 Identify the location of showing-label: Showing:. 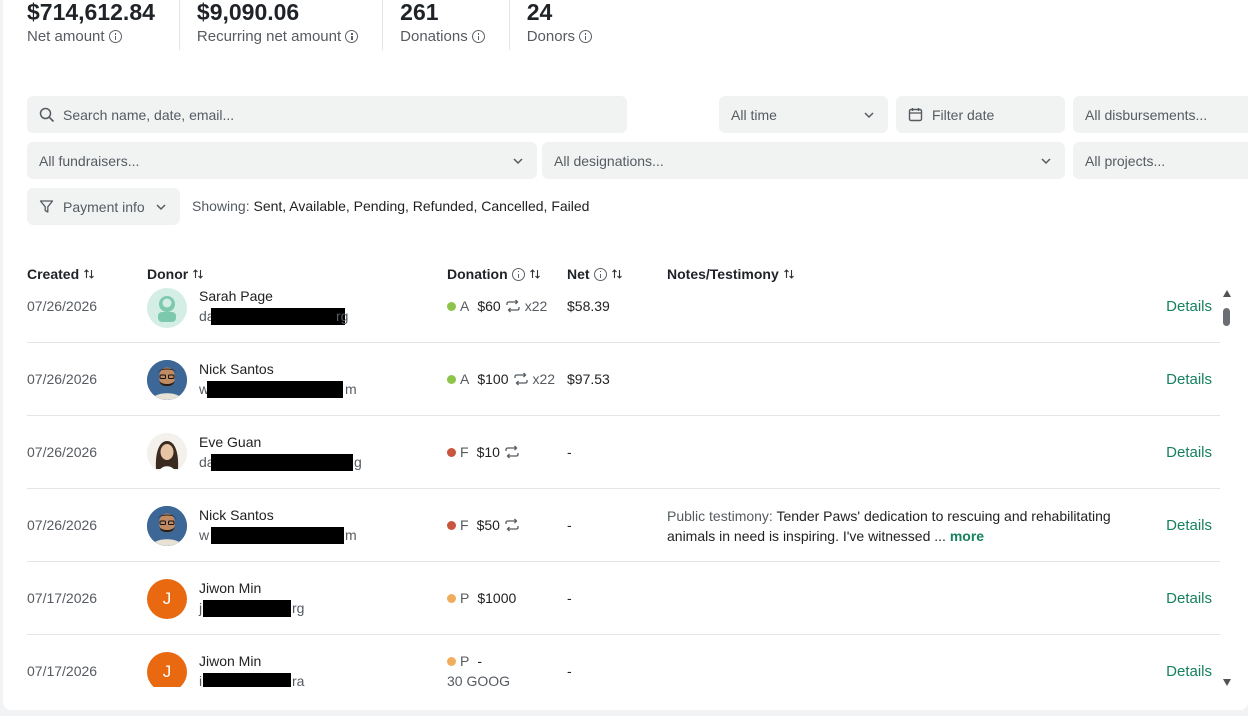
(221, 206).